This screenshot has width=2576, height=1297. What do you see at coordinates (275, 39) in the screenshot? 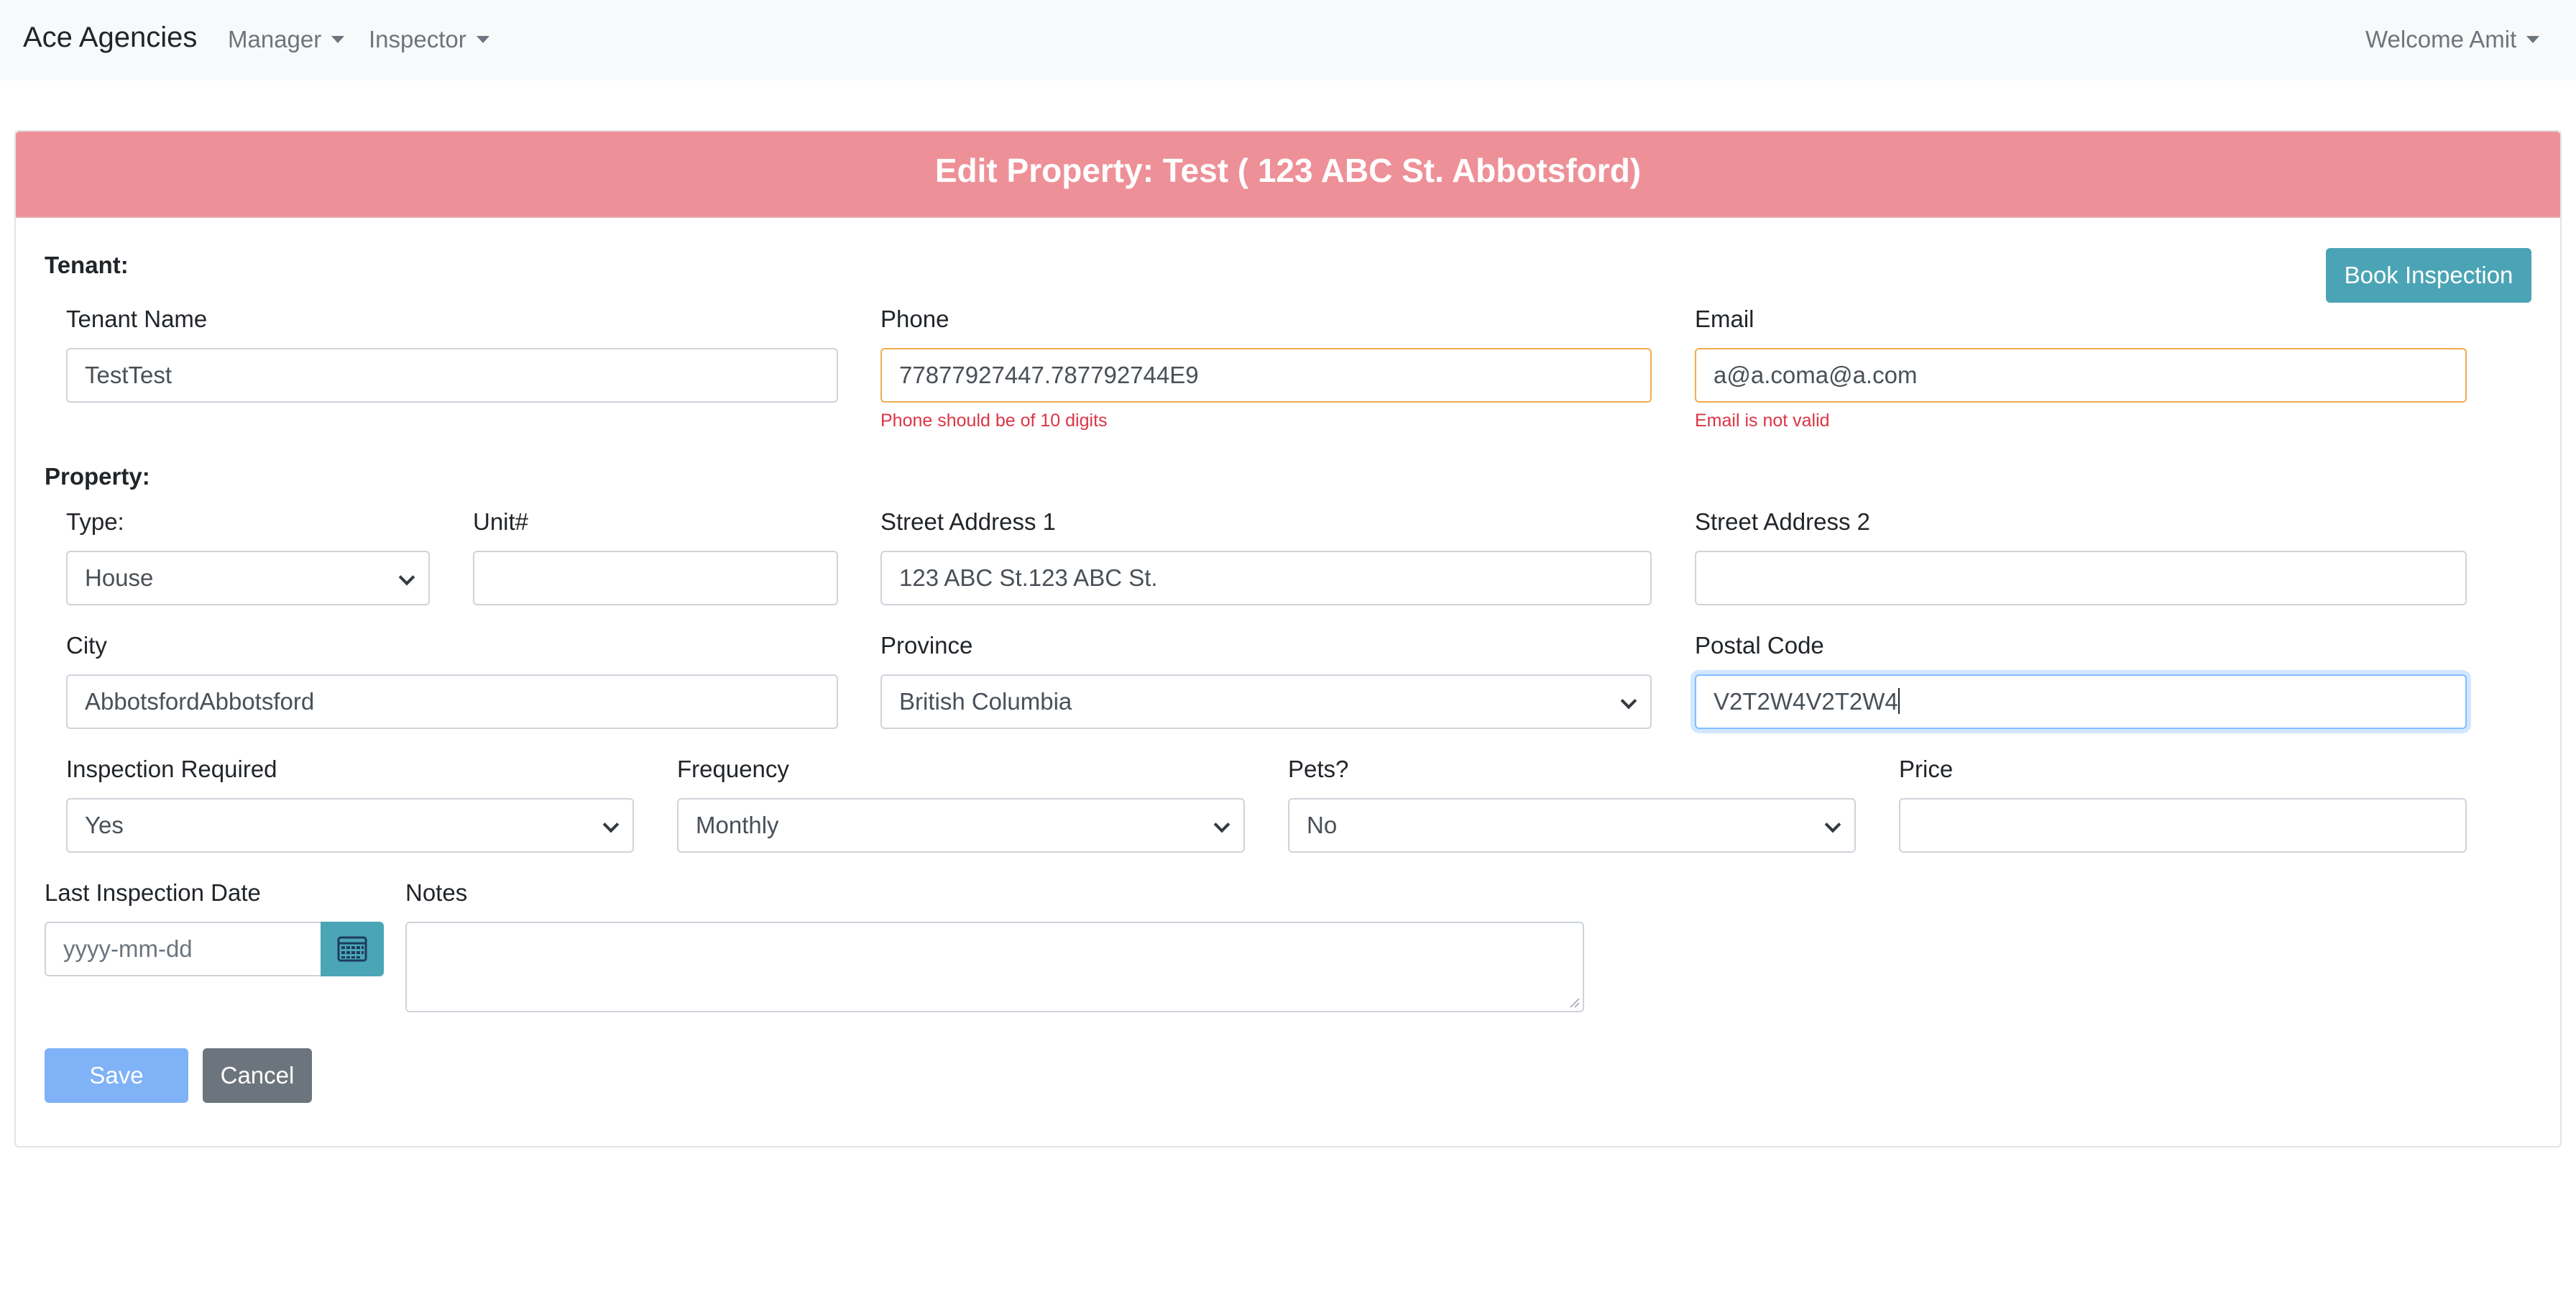
I see `nav-menu-manager-label: Manager` at bounding box center [275, 39].